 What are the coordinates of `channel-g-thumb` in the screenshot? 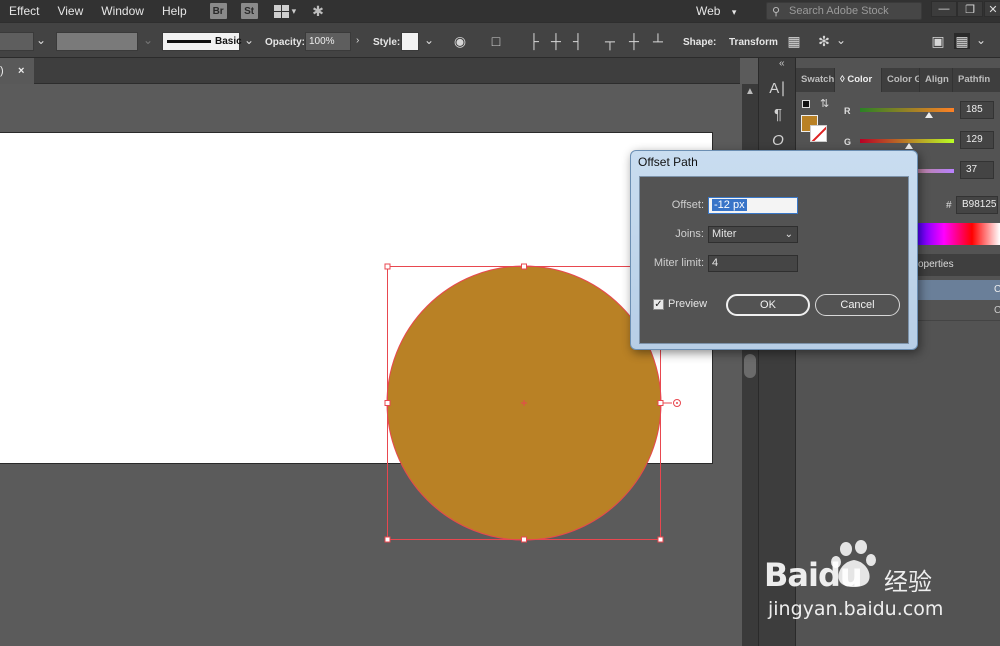 It's located at (909, 146).